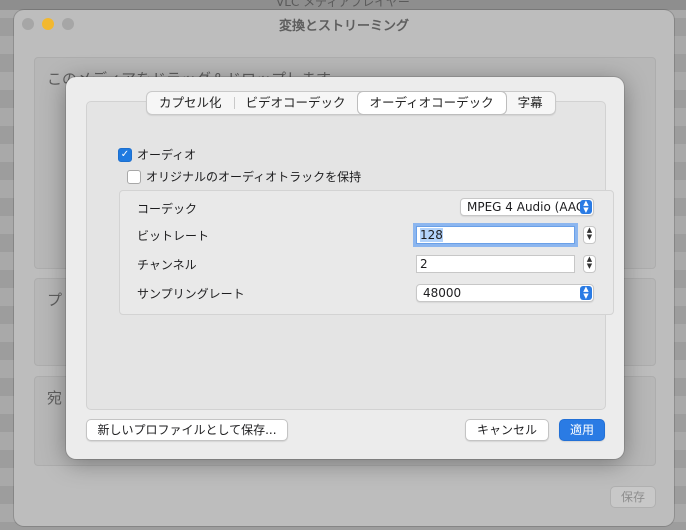 The height and width of the screenshot is (530, 686). Describe the element at coordinates (431, 103) in the screenshot. I see `tab-audio-codec: オーディオコーデック` at that location.